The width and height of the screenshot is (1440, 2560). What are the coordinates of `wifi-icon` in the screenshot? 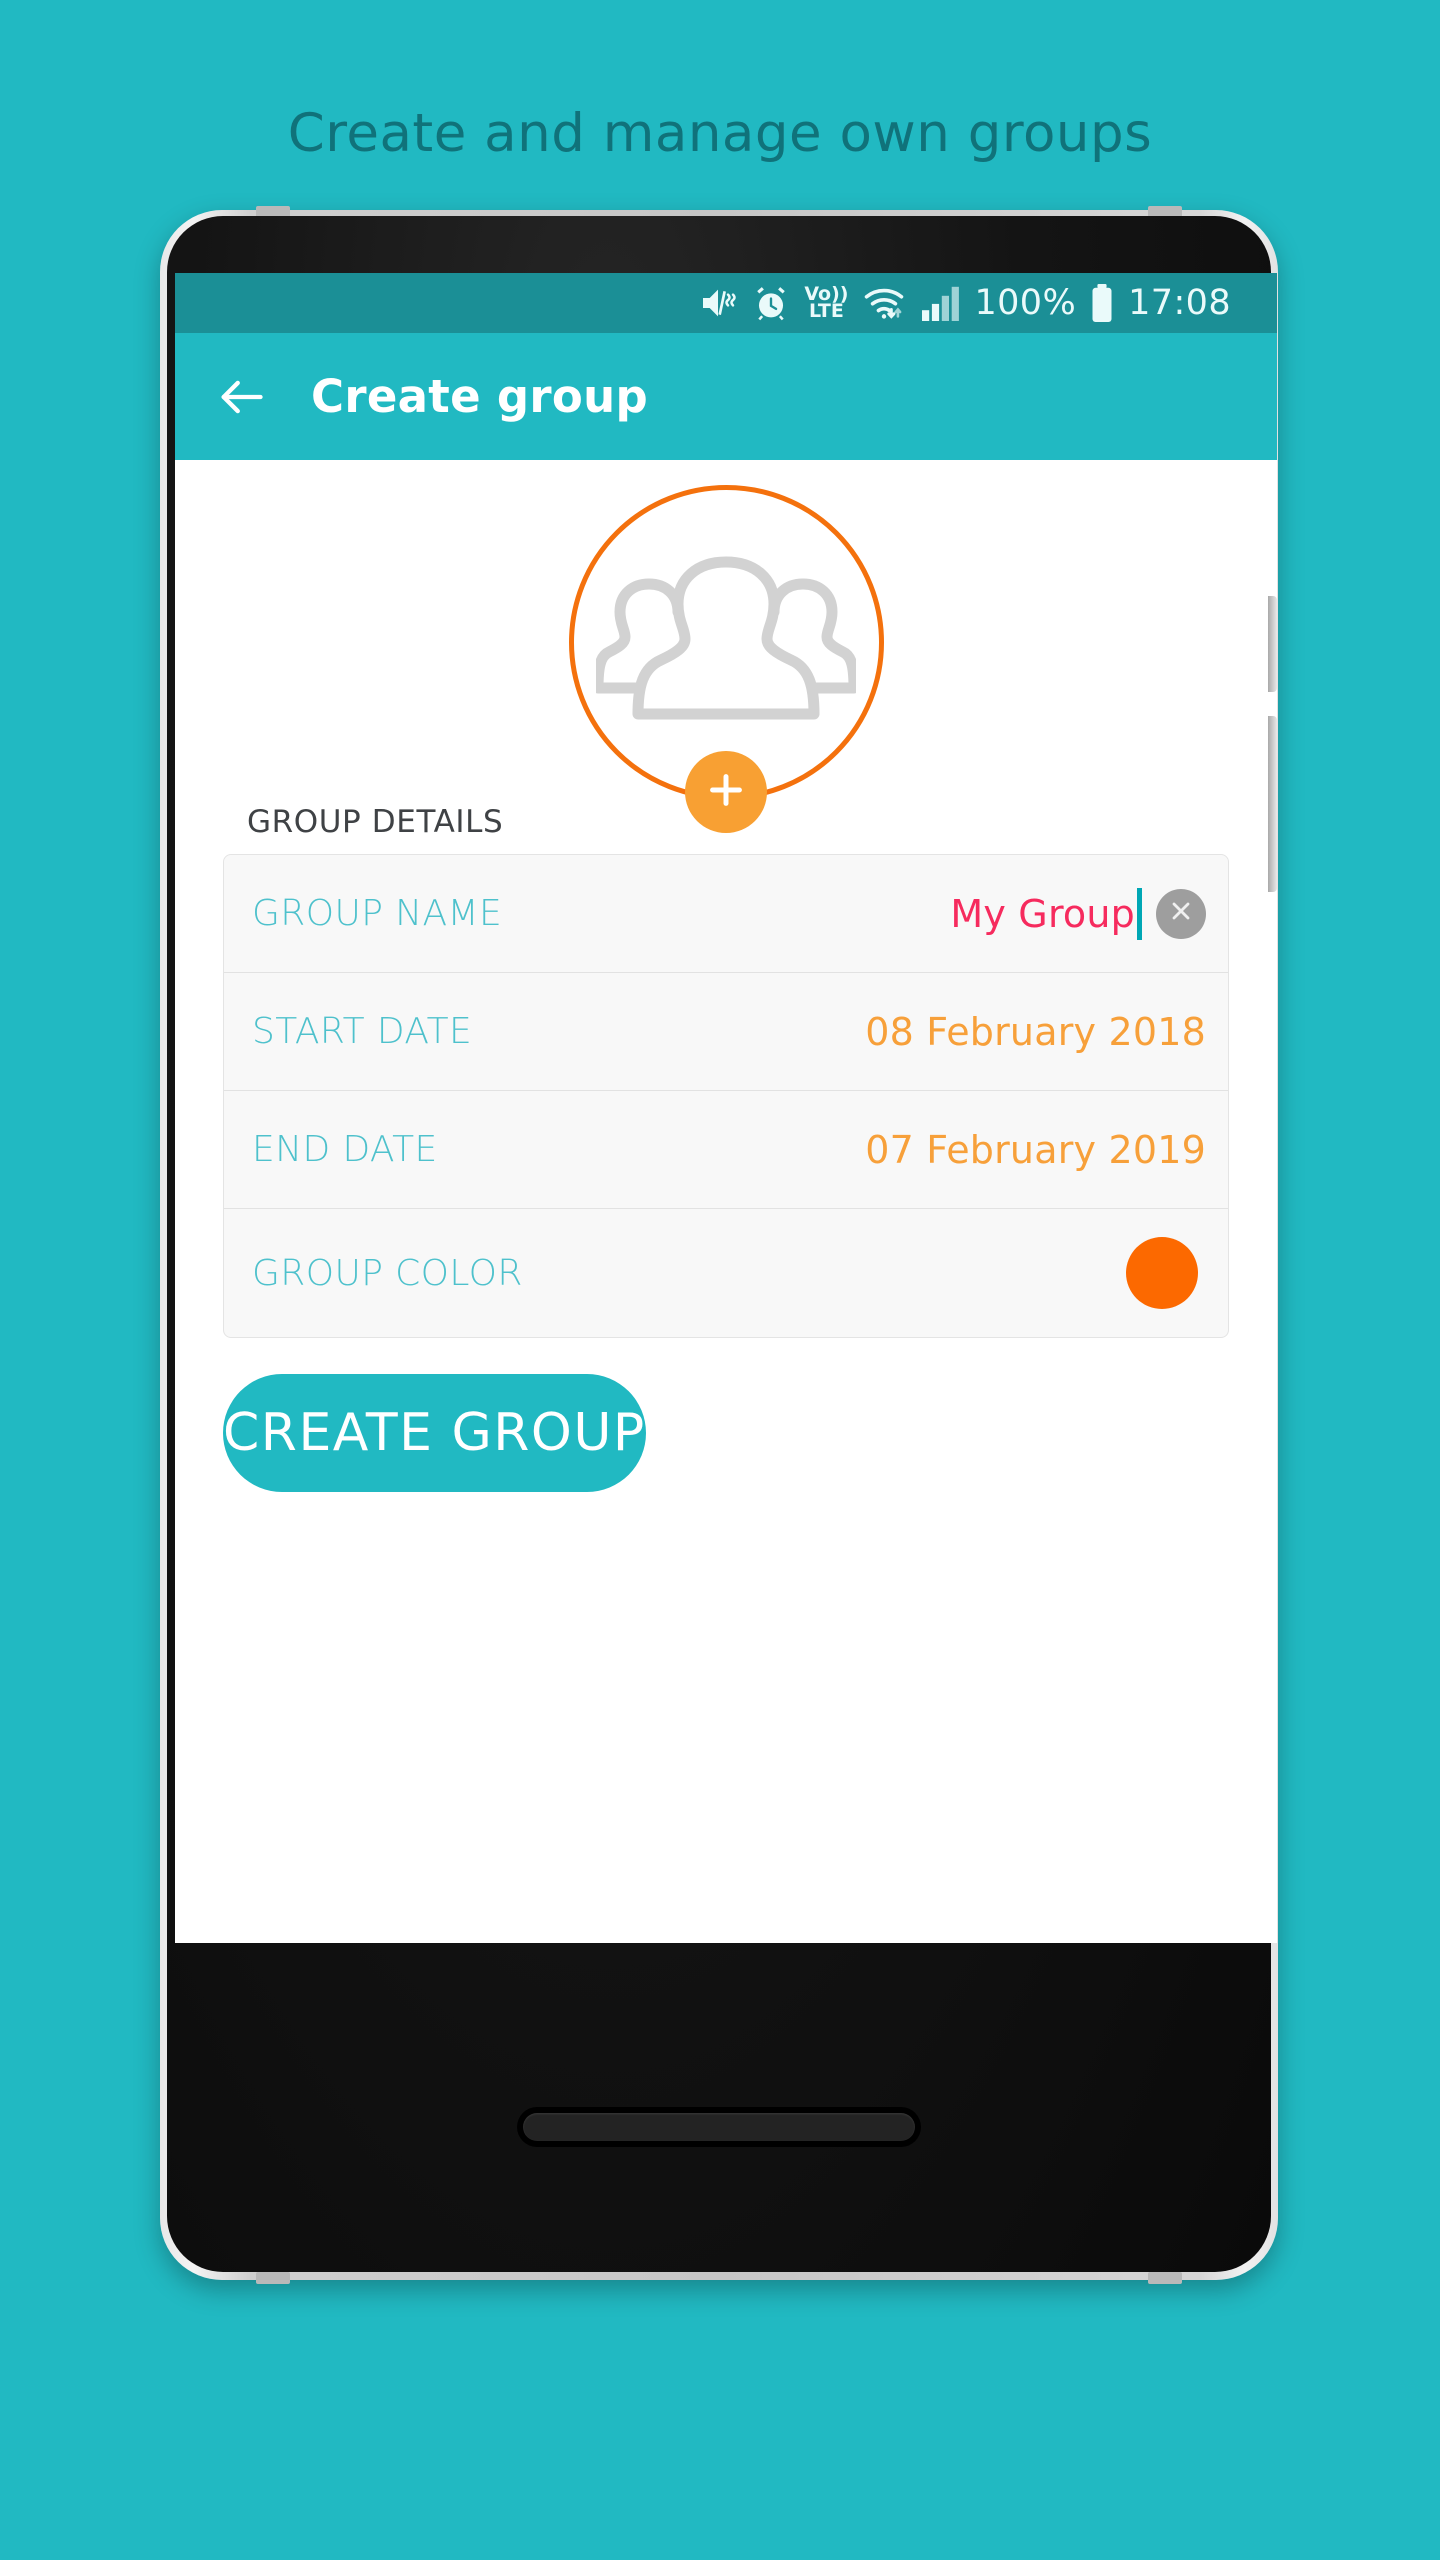 It's located at (884, 303).